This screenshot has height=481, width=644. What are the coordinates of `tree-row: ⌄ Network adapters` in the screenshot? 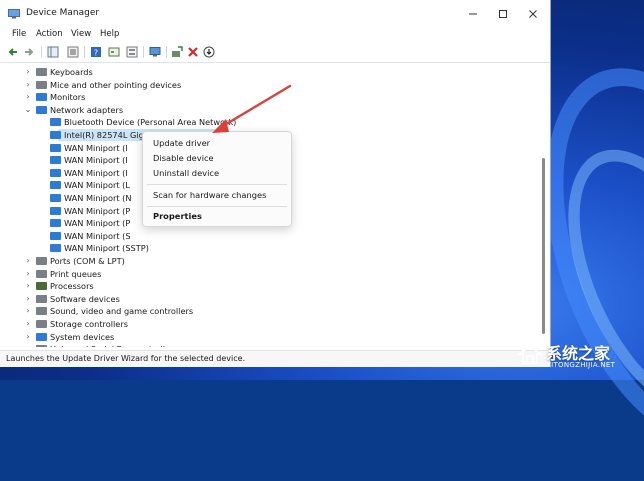 It's located at (270, 110).